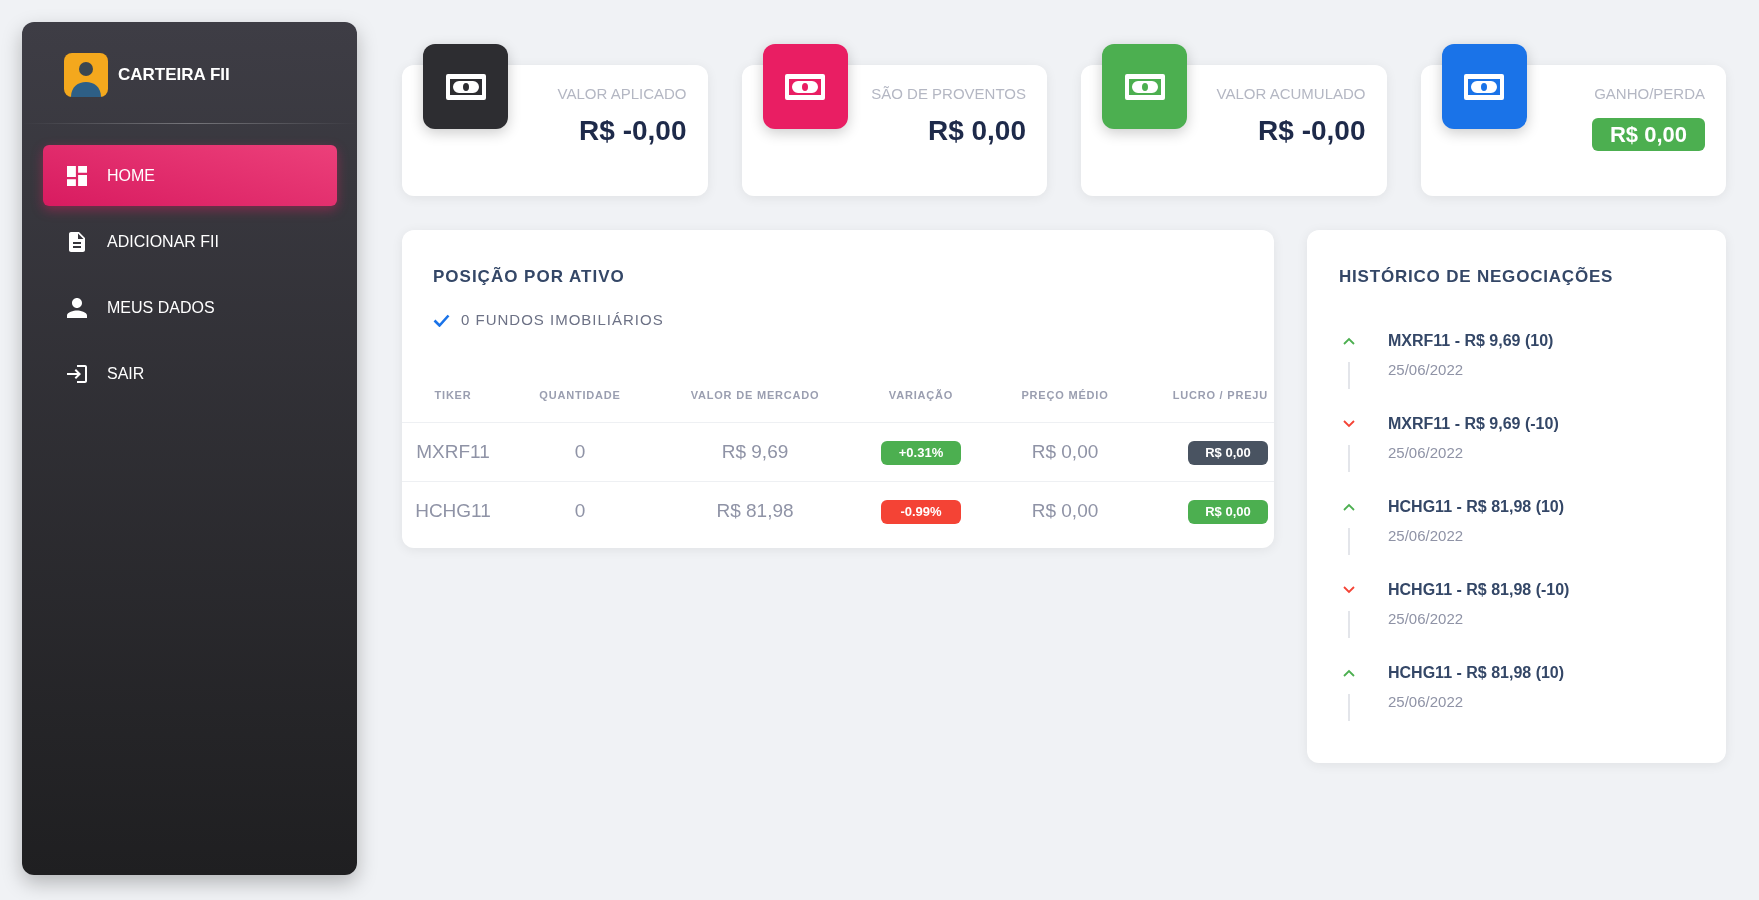 The image size is (1759, 900). I want to click on ticker-text: HCHG11, so click(453, 510).